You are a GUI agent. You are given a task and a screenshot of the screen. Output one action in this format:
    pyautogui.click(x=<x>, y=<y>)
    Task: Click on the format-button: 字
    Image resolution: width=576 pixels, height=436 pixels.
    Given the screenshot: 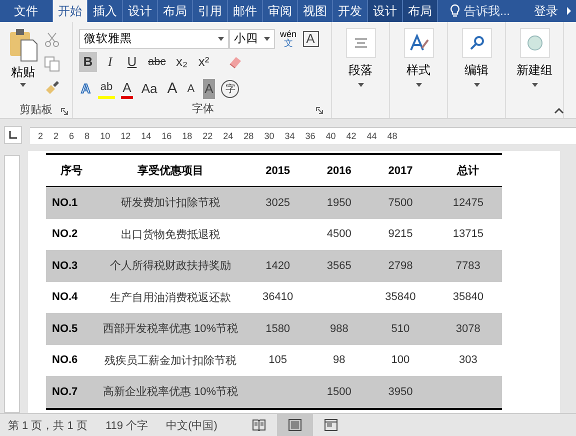 What is the action you would take?
    pyautogui.click(x=230, y=89)
    